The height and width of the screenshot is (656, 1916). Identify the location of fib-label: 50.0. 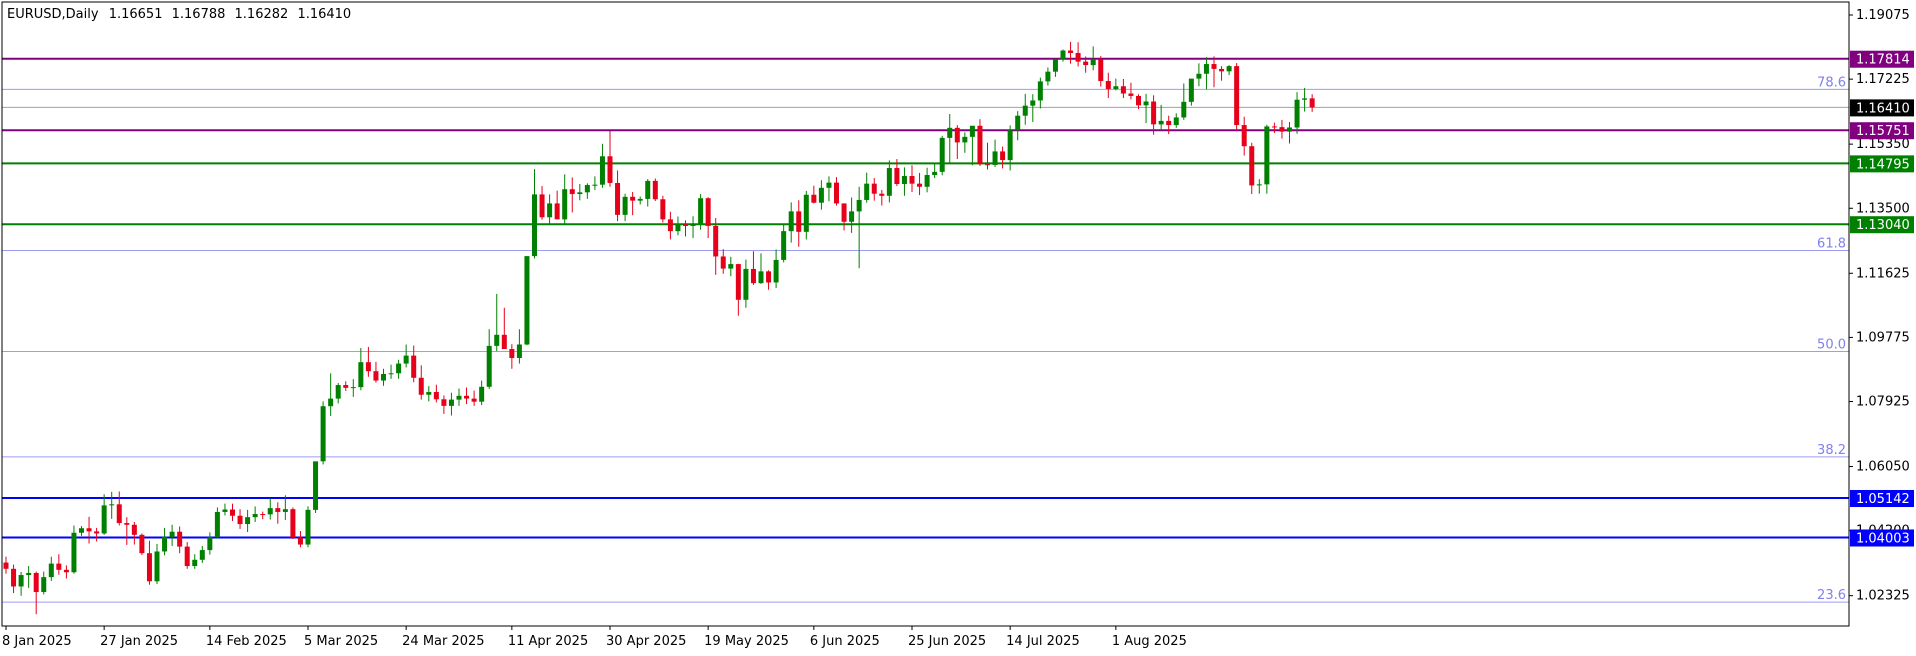
(1831, 344).